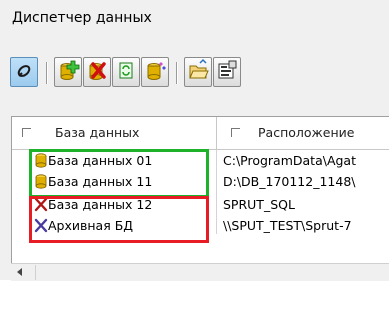 This screenshot has height=311, width=389. I want to click on settings-button, so click(227, 72).